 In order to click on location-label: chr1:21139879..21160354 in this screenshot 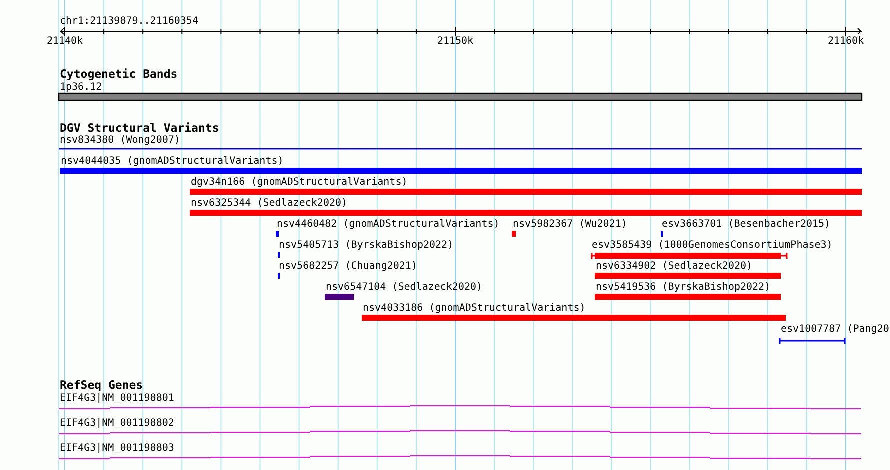, I will do `click(129, 21)`.